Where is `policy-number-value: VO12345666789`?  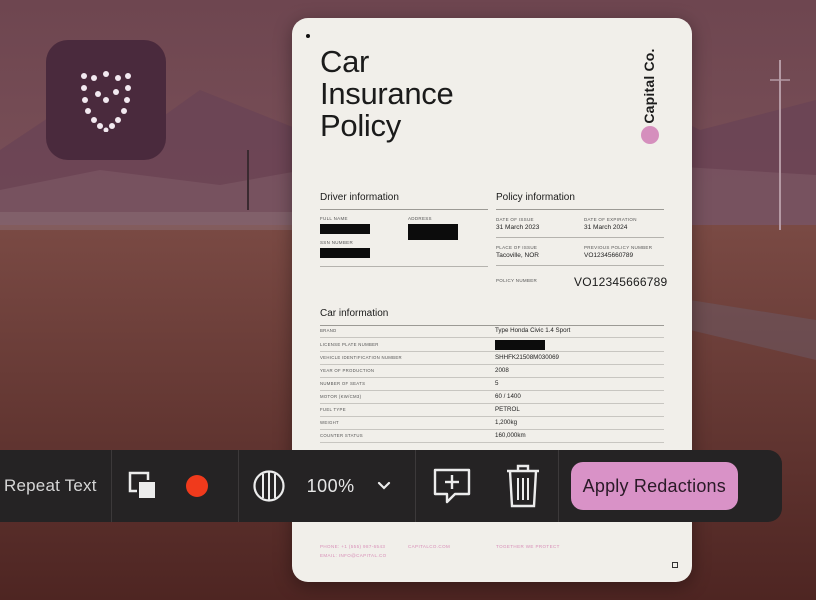
policy-number-value: VO12345666789 is located at coordinates (621, 282).